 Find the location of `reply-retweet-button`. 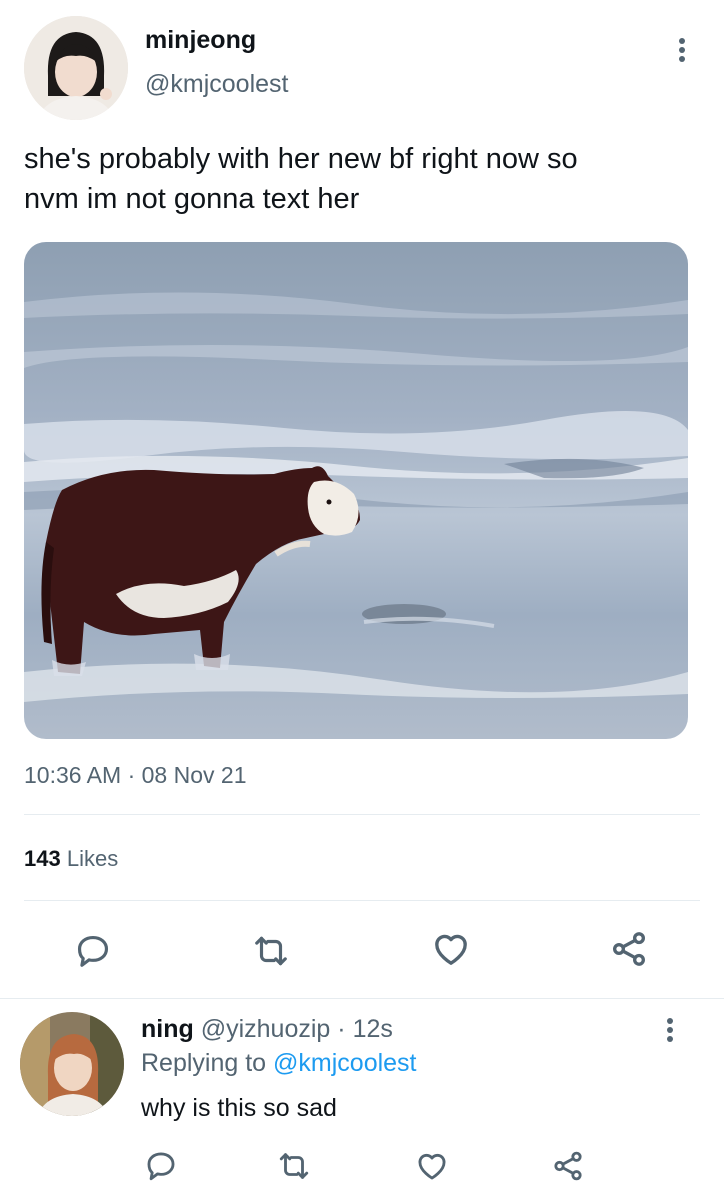

reply-retweet-button is located at coordinates (294, 1166).